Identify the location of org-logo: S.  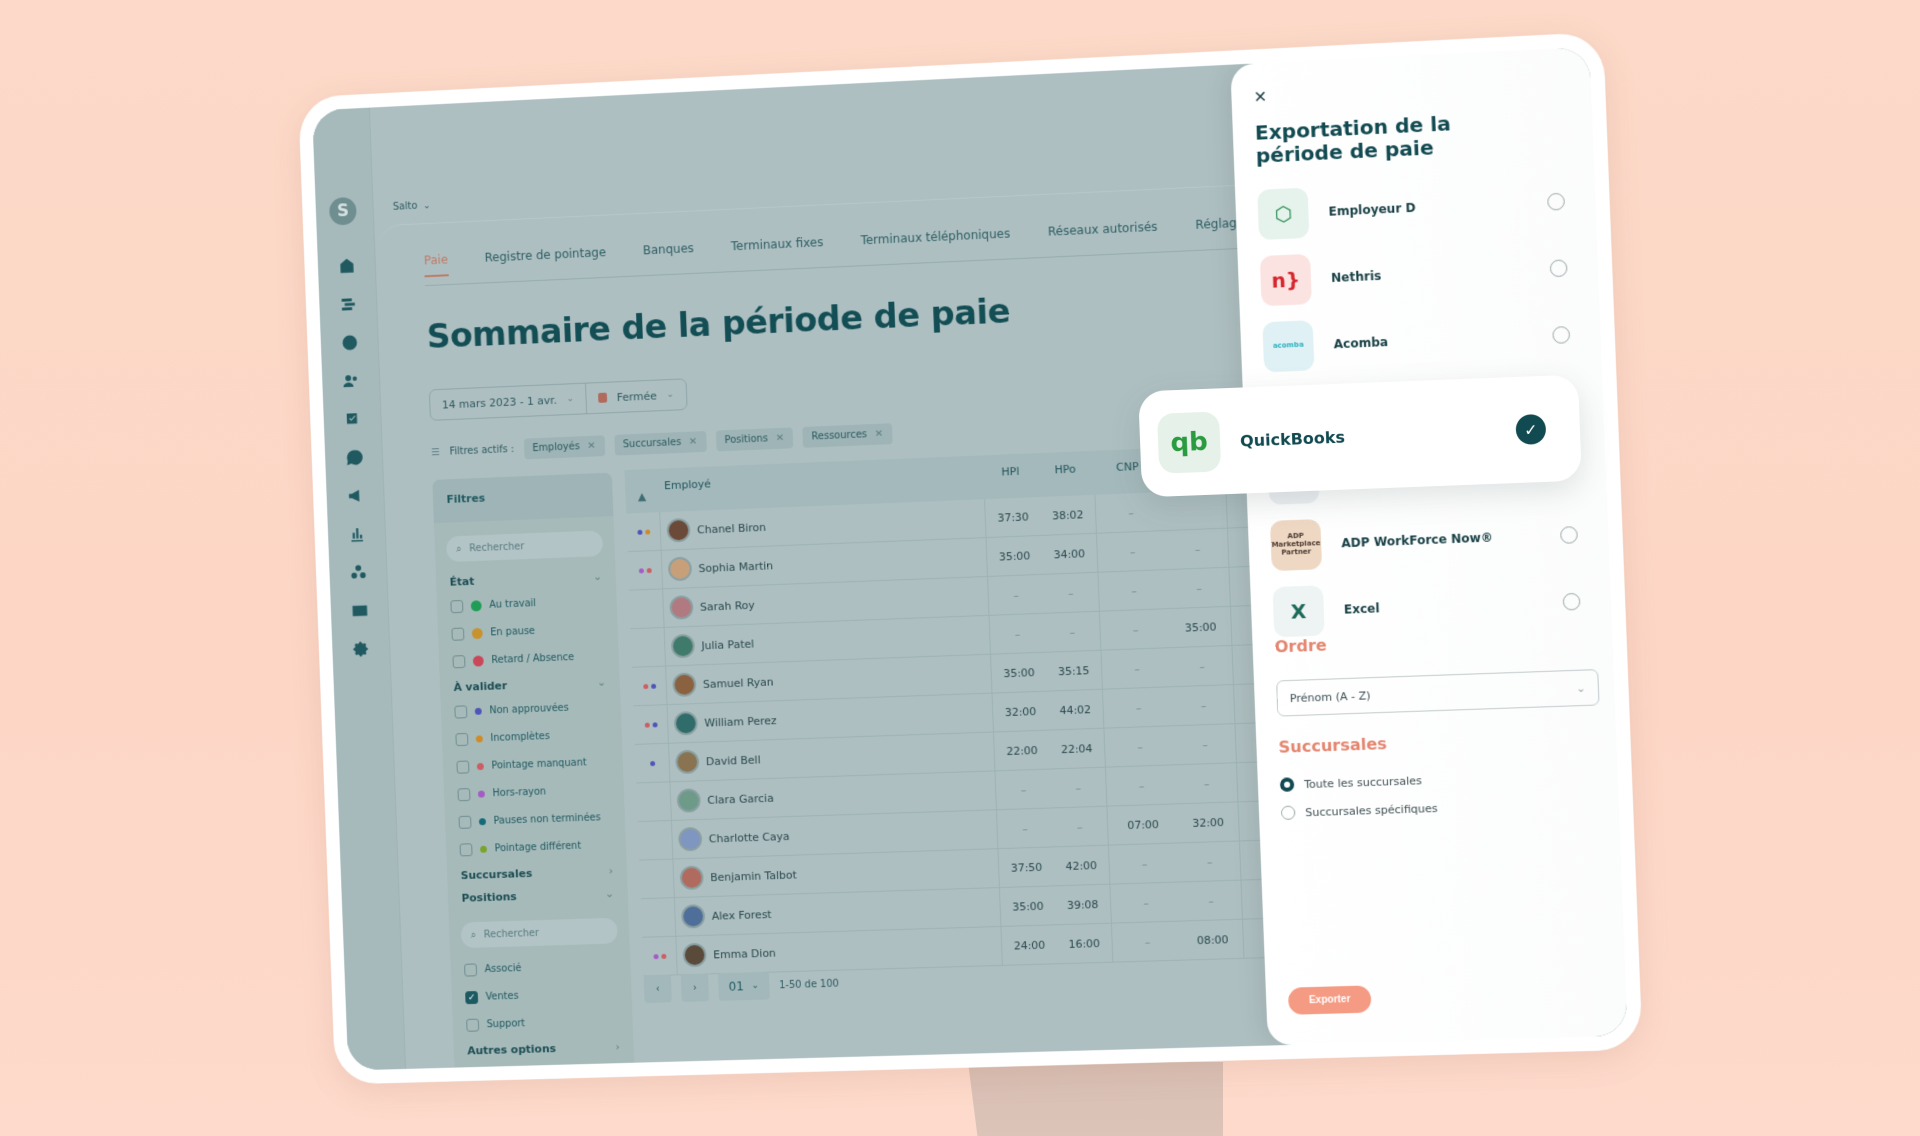
(342, 211).